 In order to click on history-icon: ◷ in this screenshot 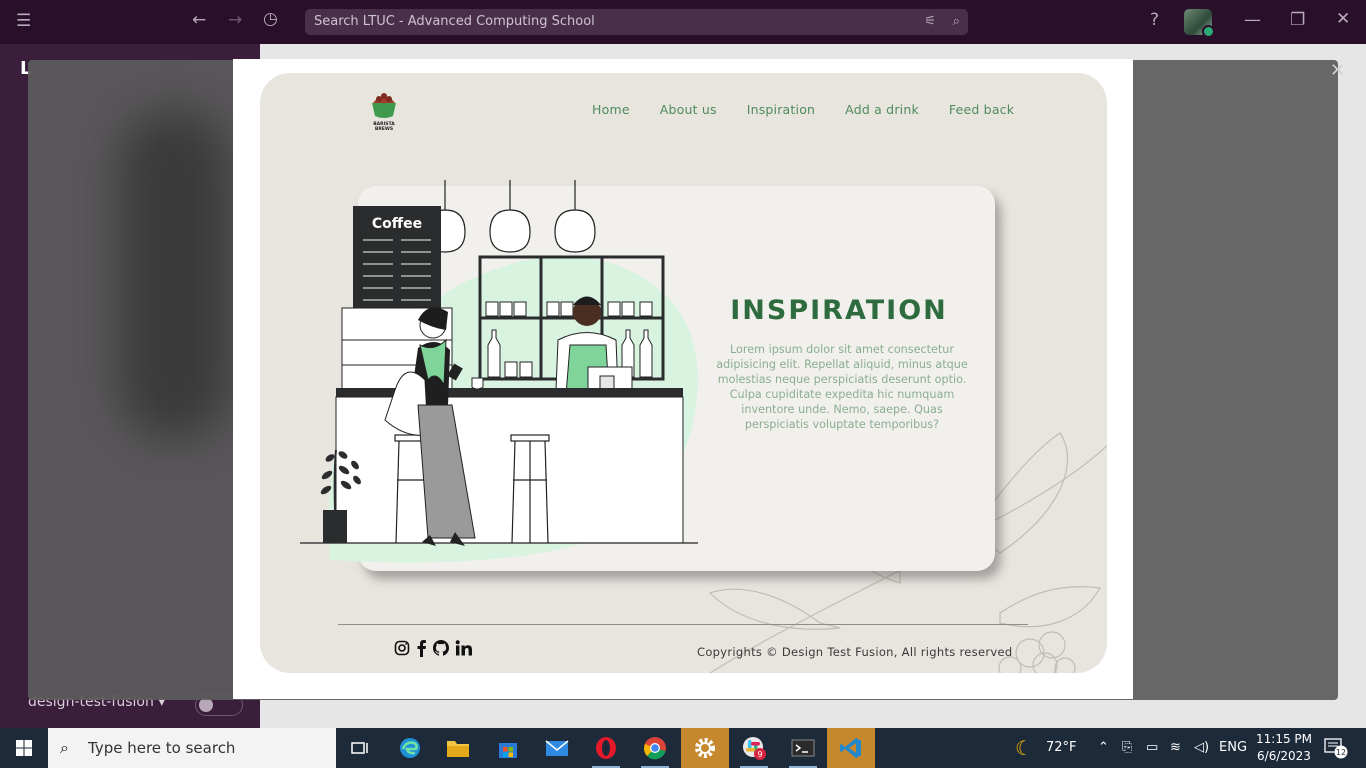, I will do `click(270, 19)`.